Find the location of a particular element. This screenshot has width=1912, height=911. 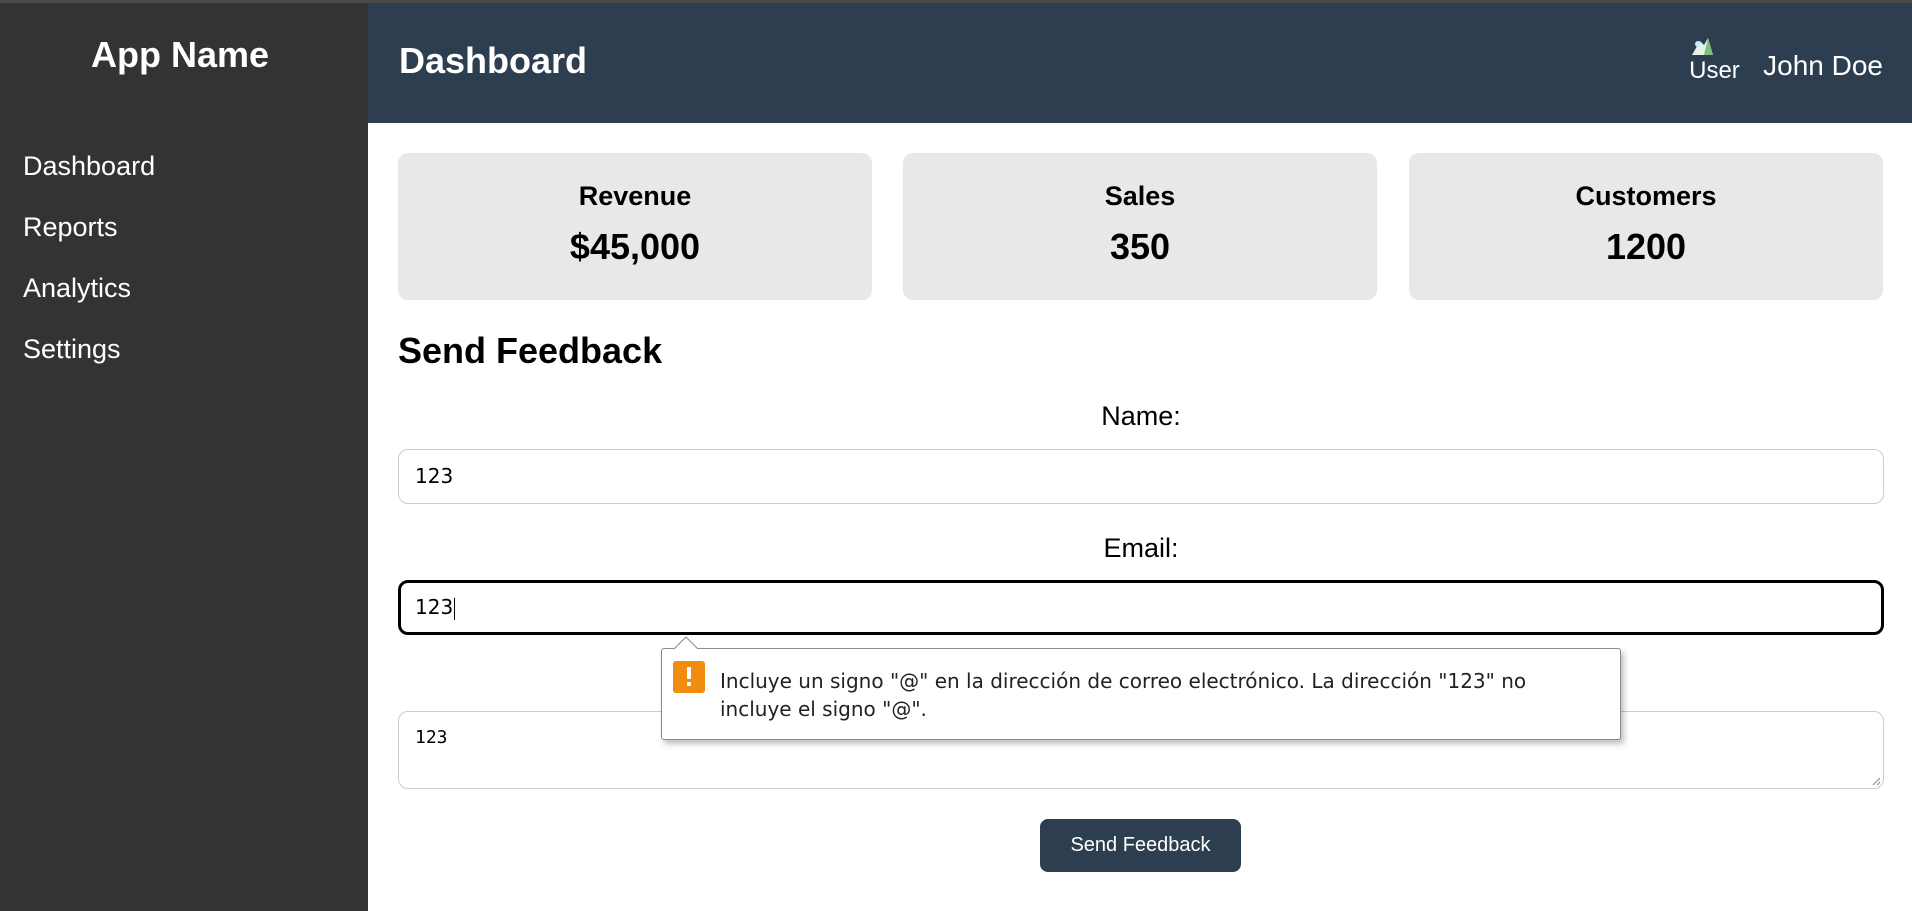

user-menu: User John Doe is located at coordinates (1785, 62).